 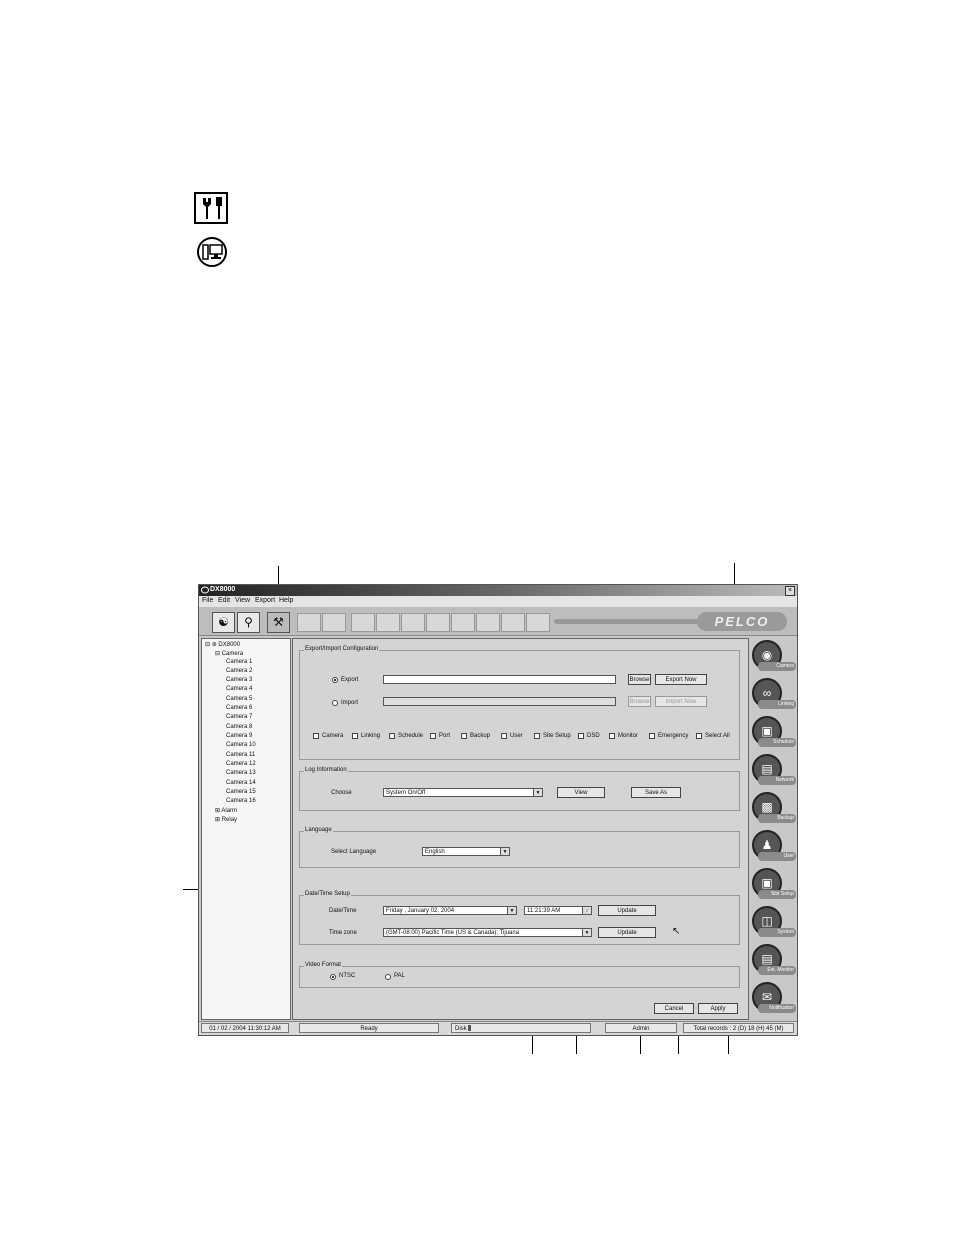 I want to click on menu-export: Export, so click(x=265, y=600).